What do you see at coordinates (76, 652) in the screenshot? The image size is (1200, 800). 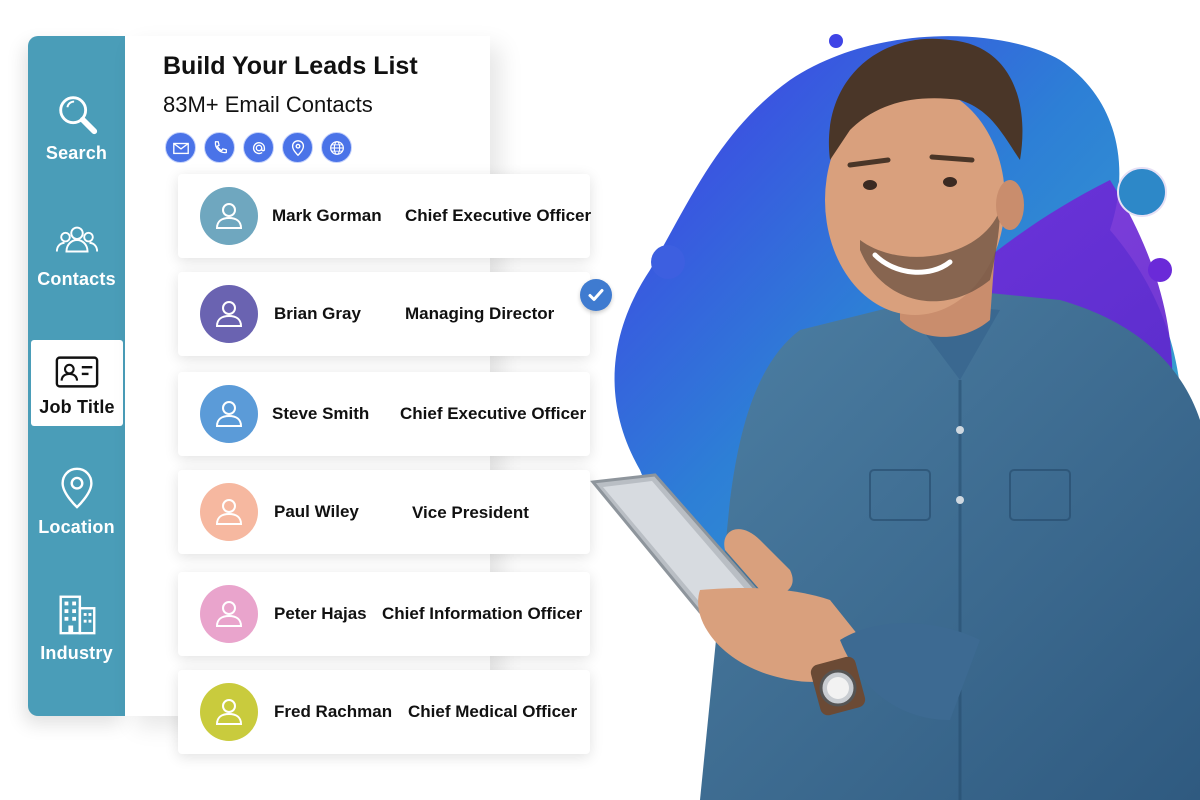 I see `sidebar-item-label: Industry` at bounding box center [76, 652].